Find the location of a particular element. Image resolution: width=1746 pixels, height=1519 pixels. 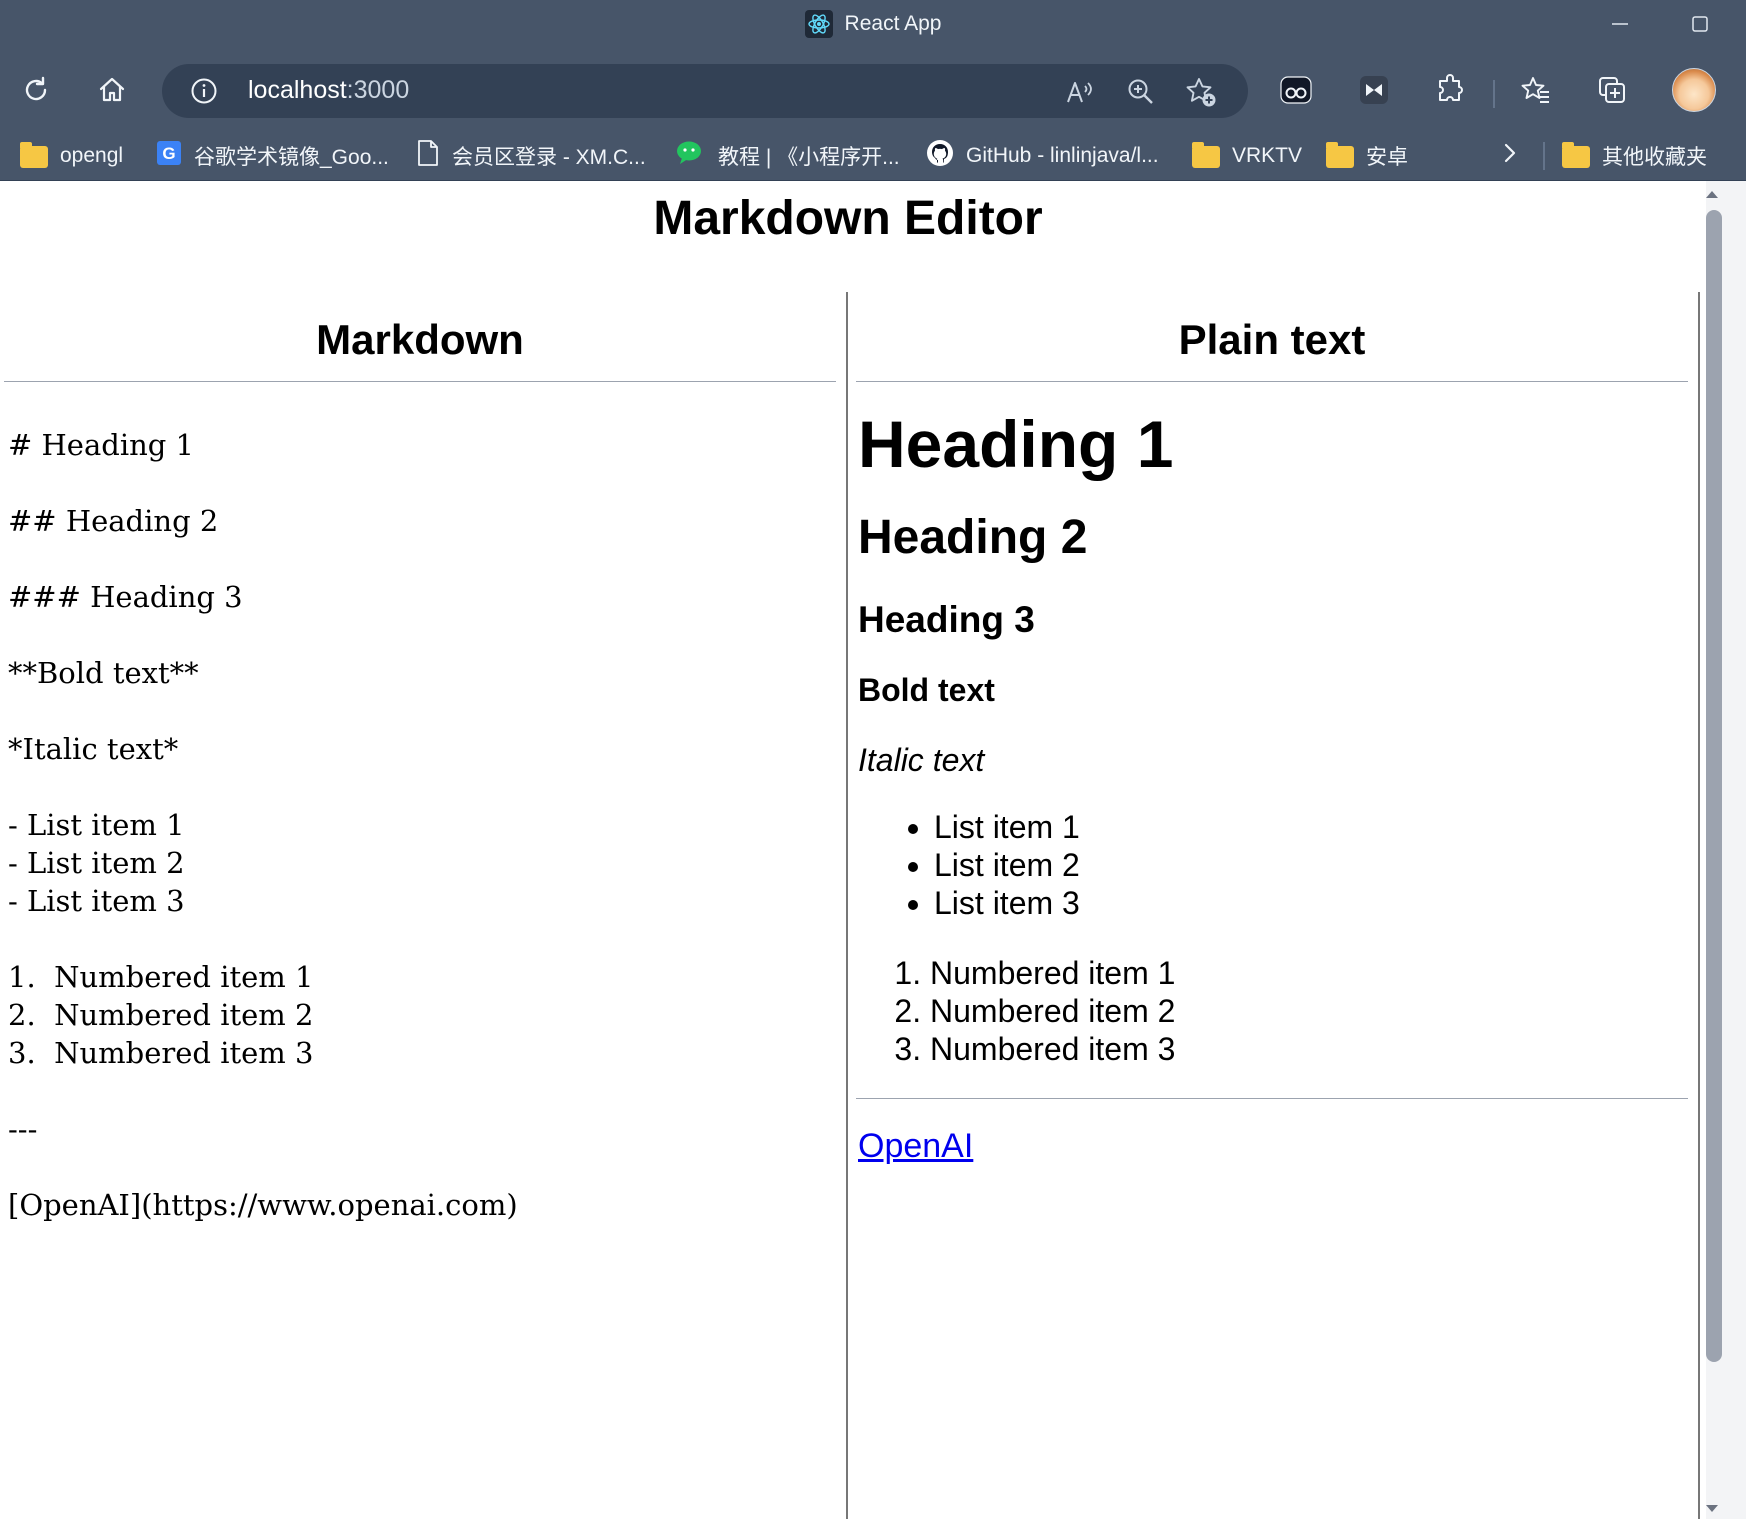

extensions-icon is located at coordinates (1450, 90).